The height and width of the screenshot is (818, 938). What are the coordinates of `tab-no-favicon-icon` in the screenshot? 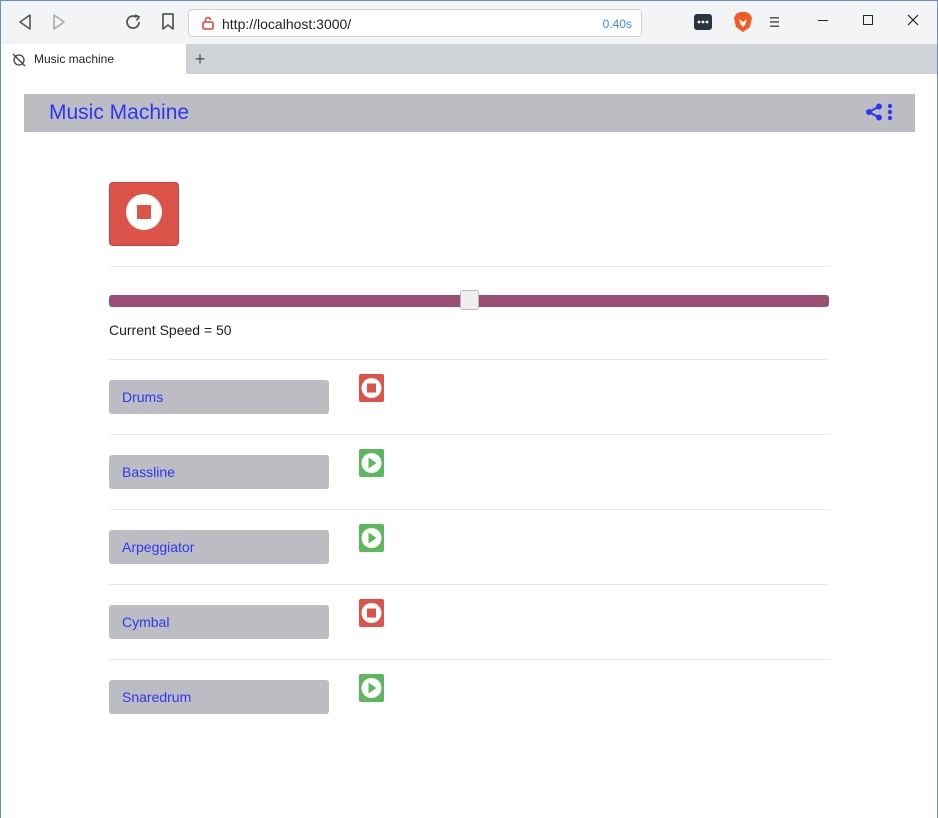 It's located at (19, 60).